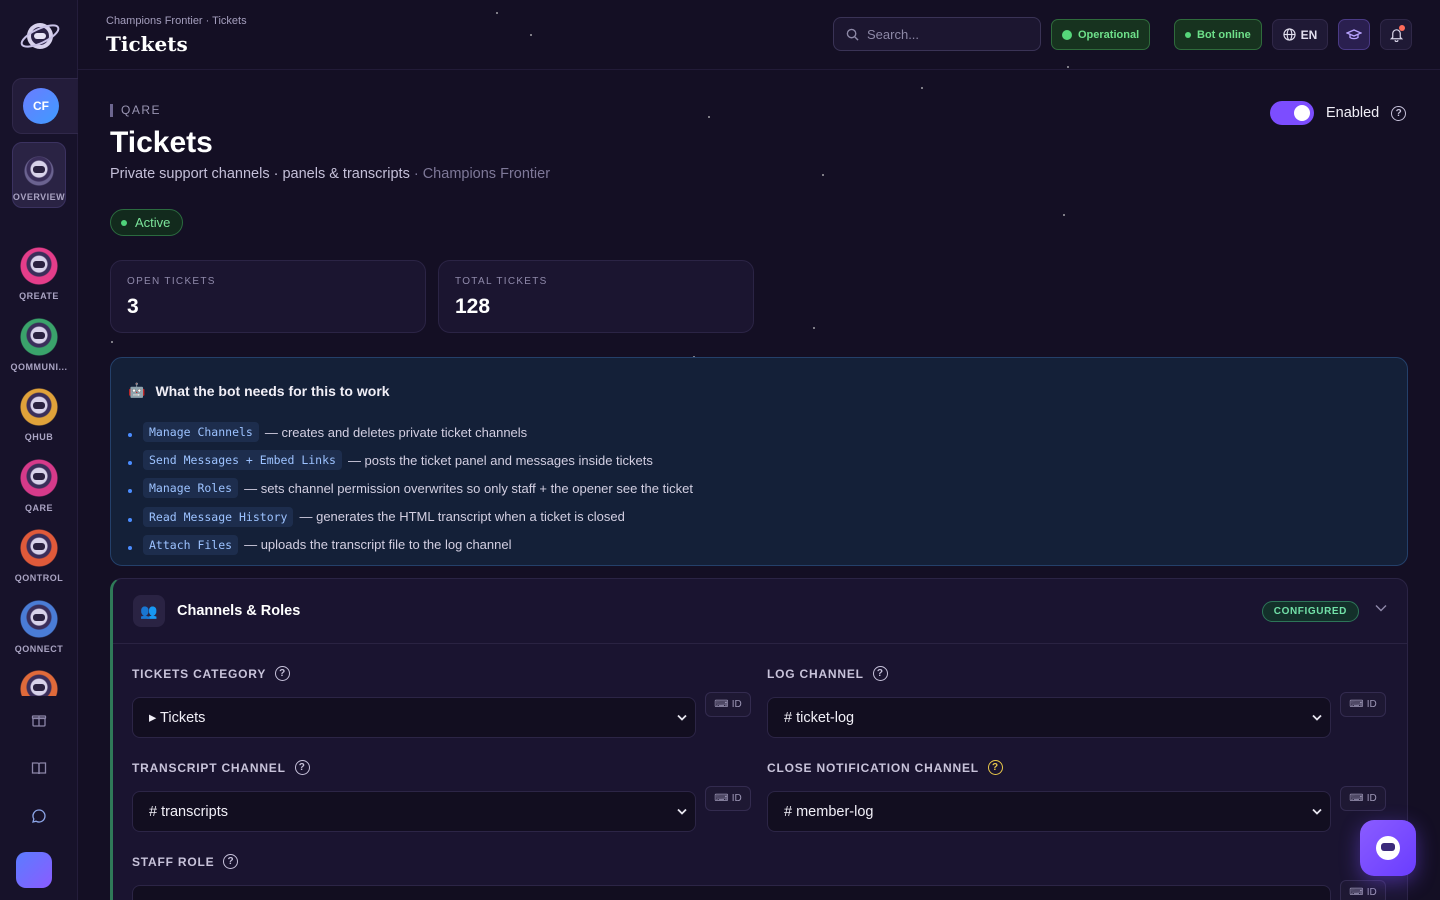  I want to click on enabled-label: Enabled, so click(1353, 113).